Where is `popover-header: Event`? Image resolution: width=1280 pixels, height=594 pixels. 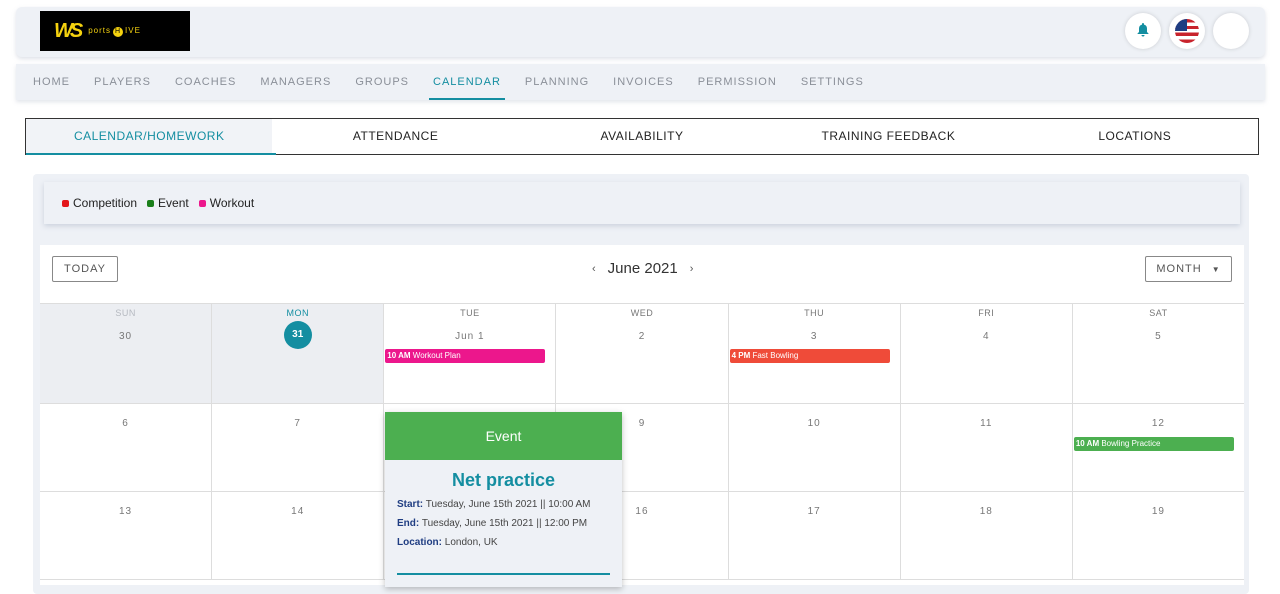
popover-header: Event is located at coordinates (503, 436).